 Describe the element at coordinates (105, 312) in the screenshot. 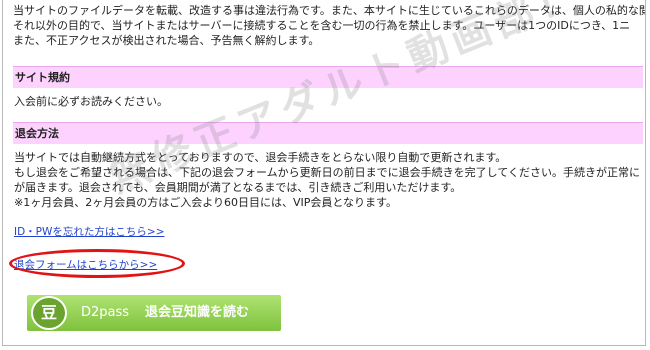

I see `banner-brand: D2pass` at that location.